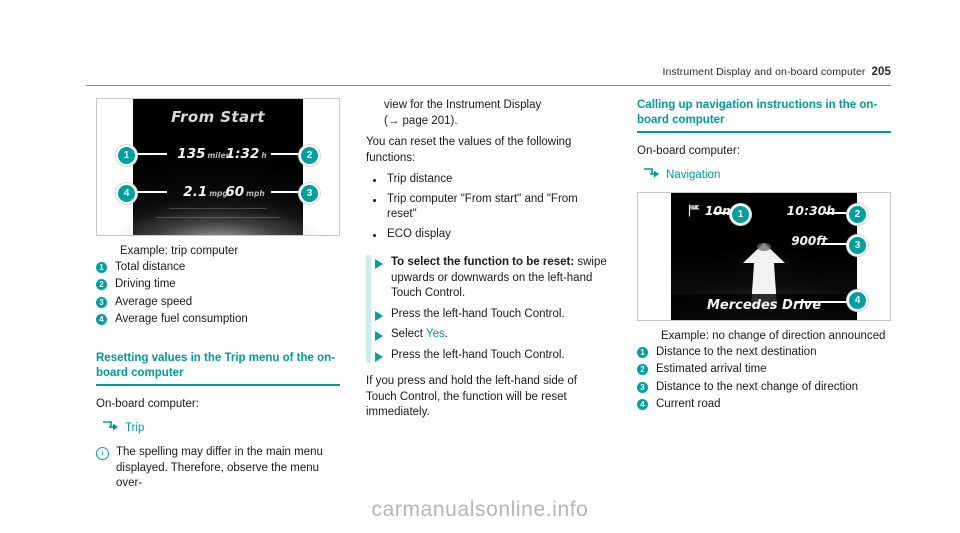 Image resolution: width=960 pixels, height=533 pixels. Describe the element at coordinates (181, 319) in the screenshot. I see `legend-label-4: Average fuel consumption` at that location.